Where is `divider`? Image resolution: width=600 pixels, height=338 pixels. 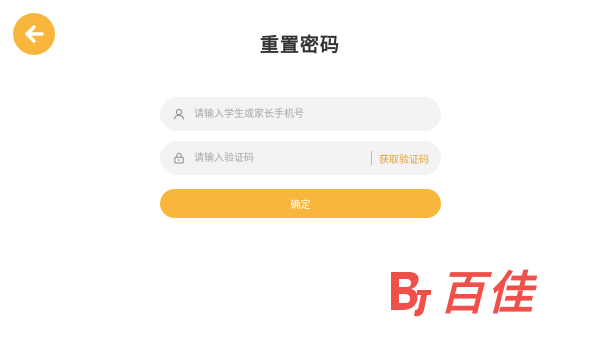
divider is located at coordinates (371, 158).